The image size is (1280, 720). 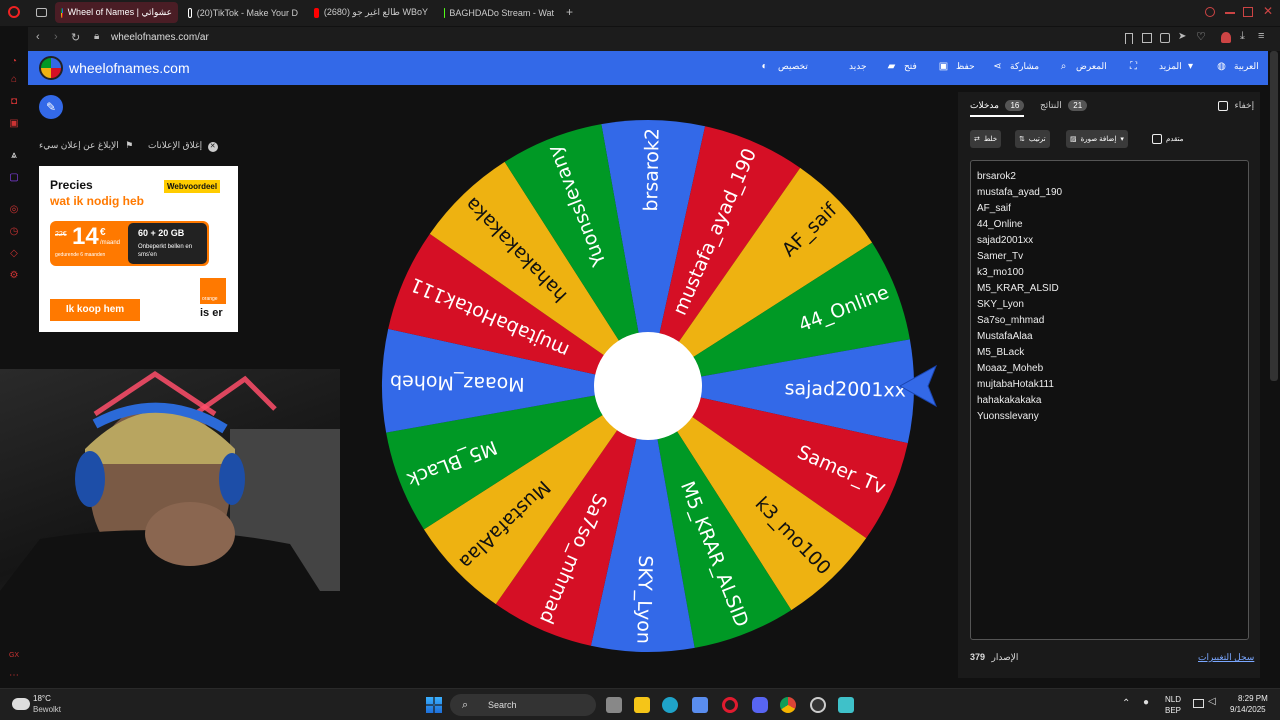 I want to click on customize-button: تخصيص, so click(x=793, y=66).